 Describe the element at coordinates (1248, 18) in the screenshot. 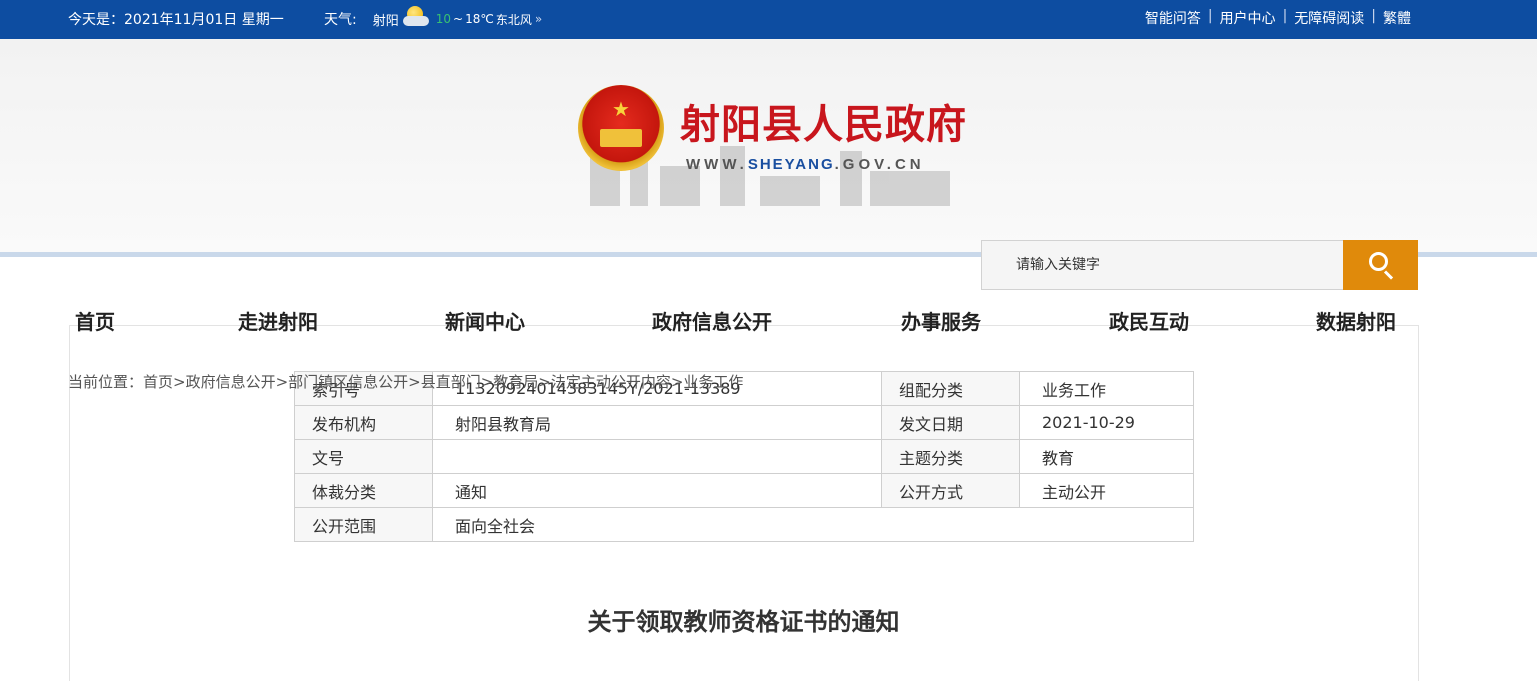

I see `link-user-center: 用户中心` at that location.